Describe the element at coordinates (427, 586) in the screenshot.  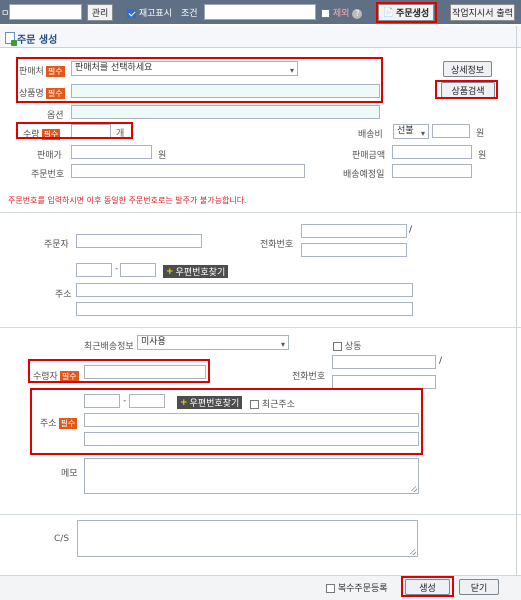
I see `highlight-create-button` at that location.